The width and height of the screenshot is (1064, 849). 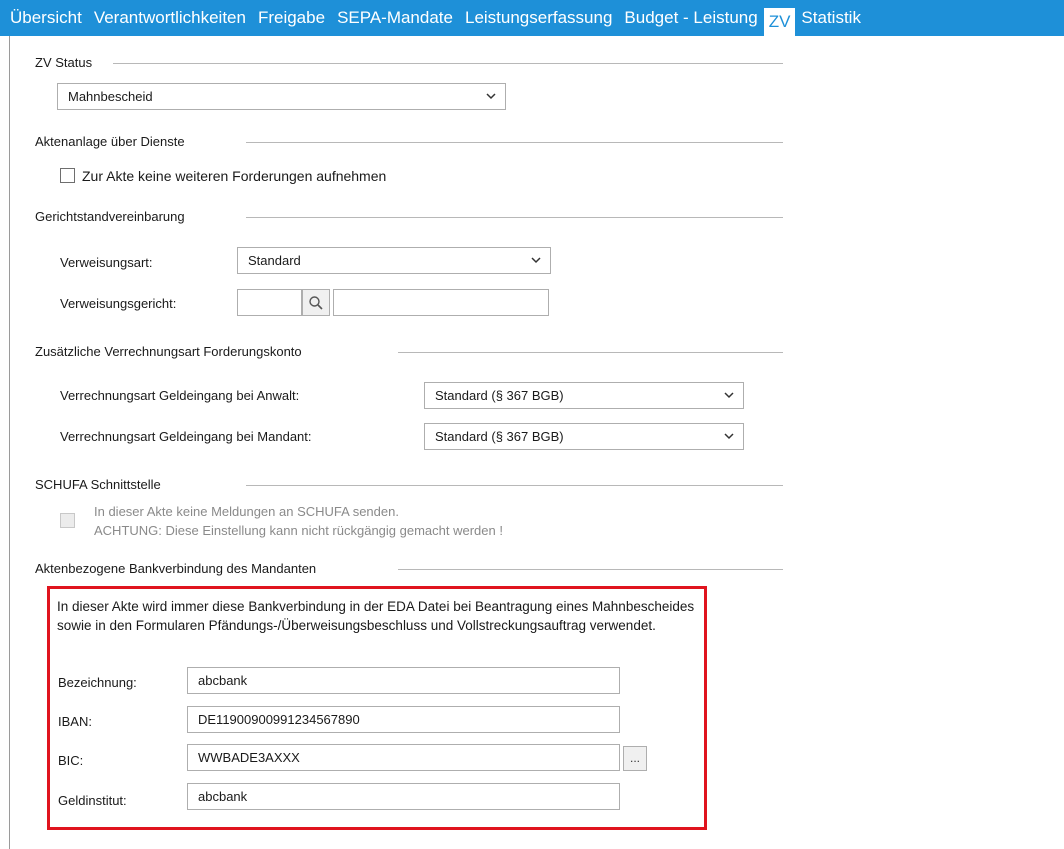 What do you see at coordinates (499, 395) in the screenshot?
I see `verrechnung-anwalt-value: Standard (§ 367 BGB)` at bounding box center [499, 395].